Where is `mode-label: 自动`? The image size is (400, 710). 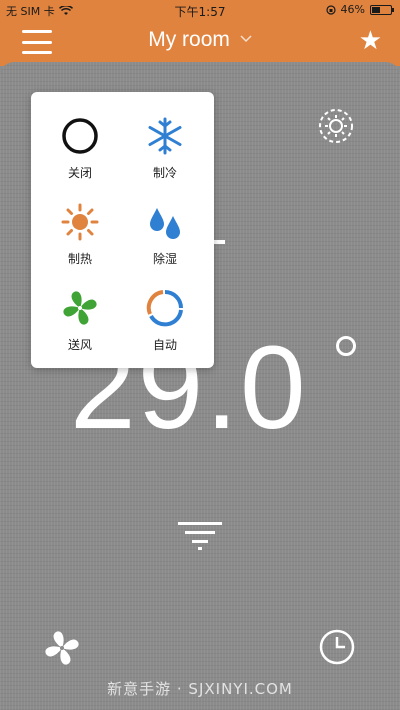
mode-label: 自动 is located at coordinates (164, 345).